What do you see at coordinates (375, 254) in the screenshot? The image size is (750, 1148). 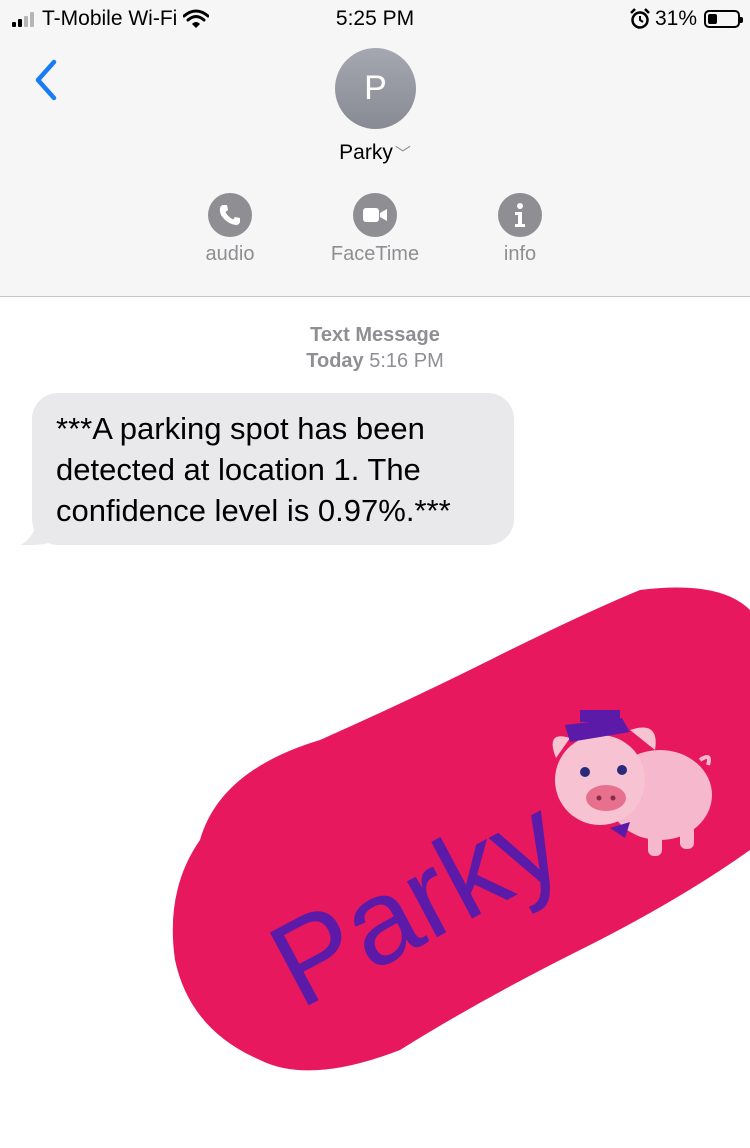 I see `facetime-label: FaceTime` at bounding box center [375, 254].